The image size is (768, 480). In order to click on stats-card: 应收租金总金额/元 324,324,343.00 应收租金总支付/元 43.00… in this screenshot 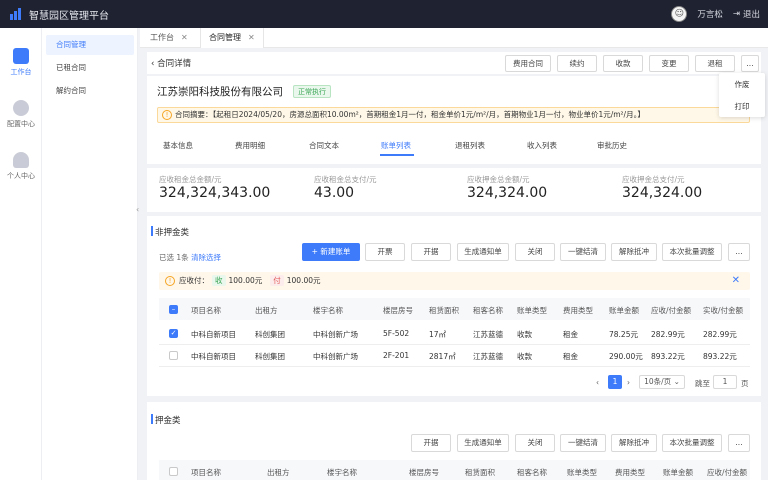, I will do `click(454, 190)`.